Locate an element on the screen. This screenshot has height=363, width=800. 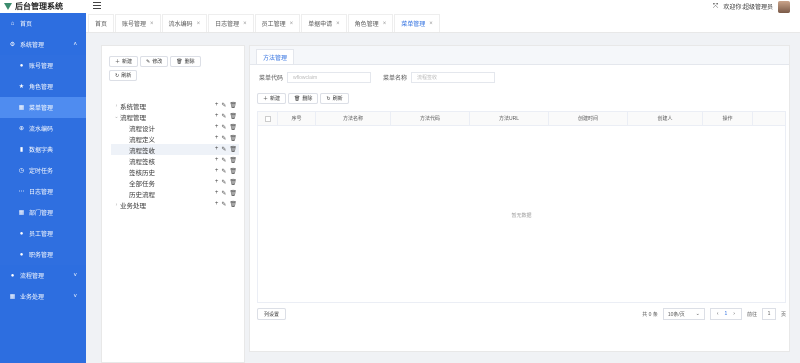
tree-node: 流程设计 + ✎ 🗑 is located at coordinates (175, 127).